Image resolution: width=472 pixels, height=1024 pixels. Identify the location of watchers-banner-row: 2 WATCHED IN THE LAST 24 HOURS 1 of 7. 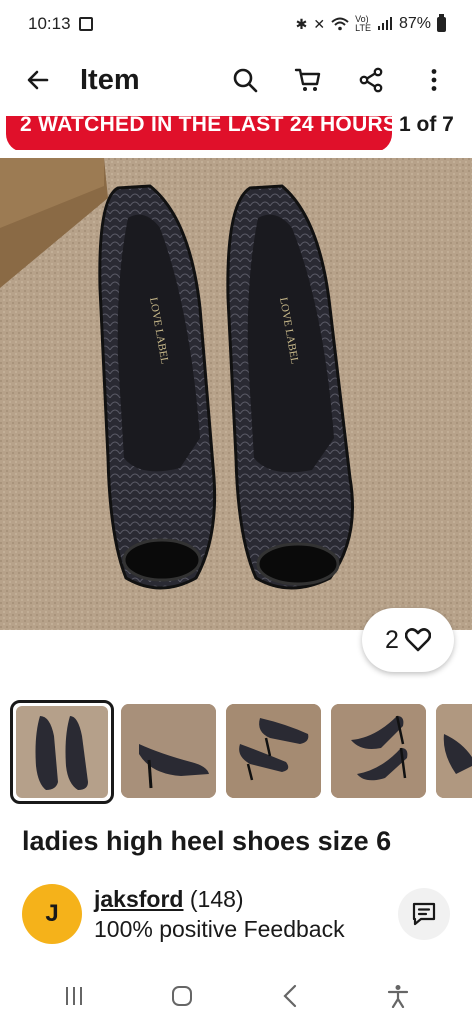
(236, 131).